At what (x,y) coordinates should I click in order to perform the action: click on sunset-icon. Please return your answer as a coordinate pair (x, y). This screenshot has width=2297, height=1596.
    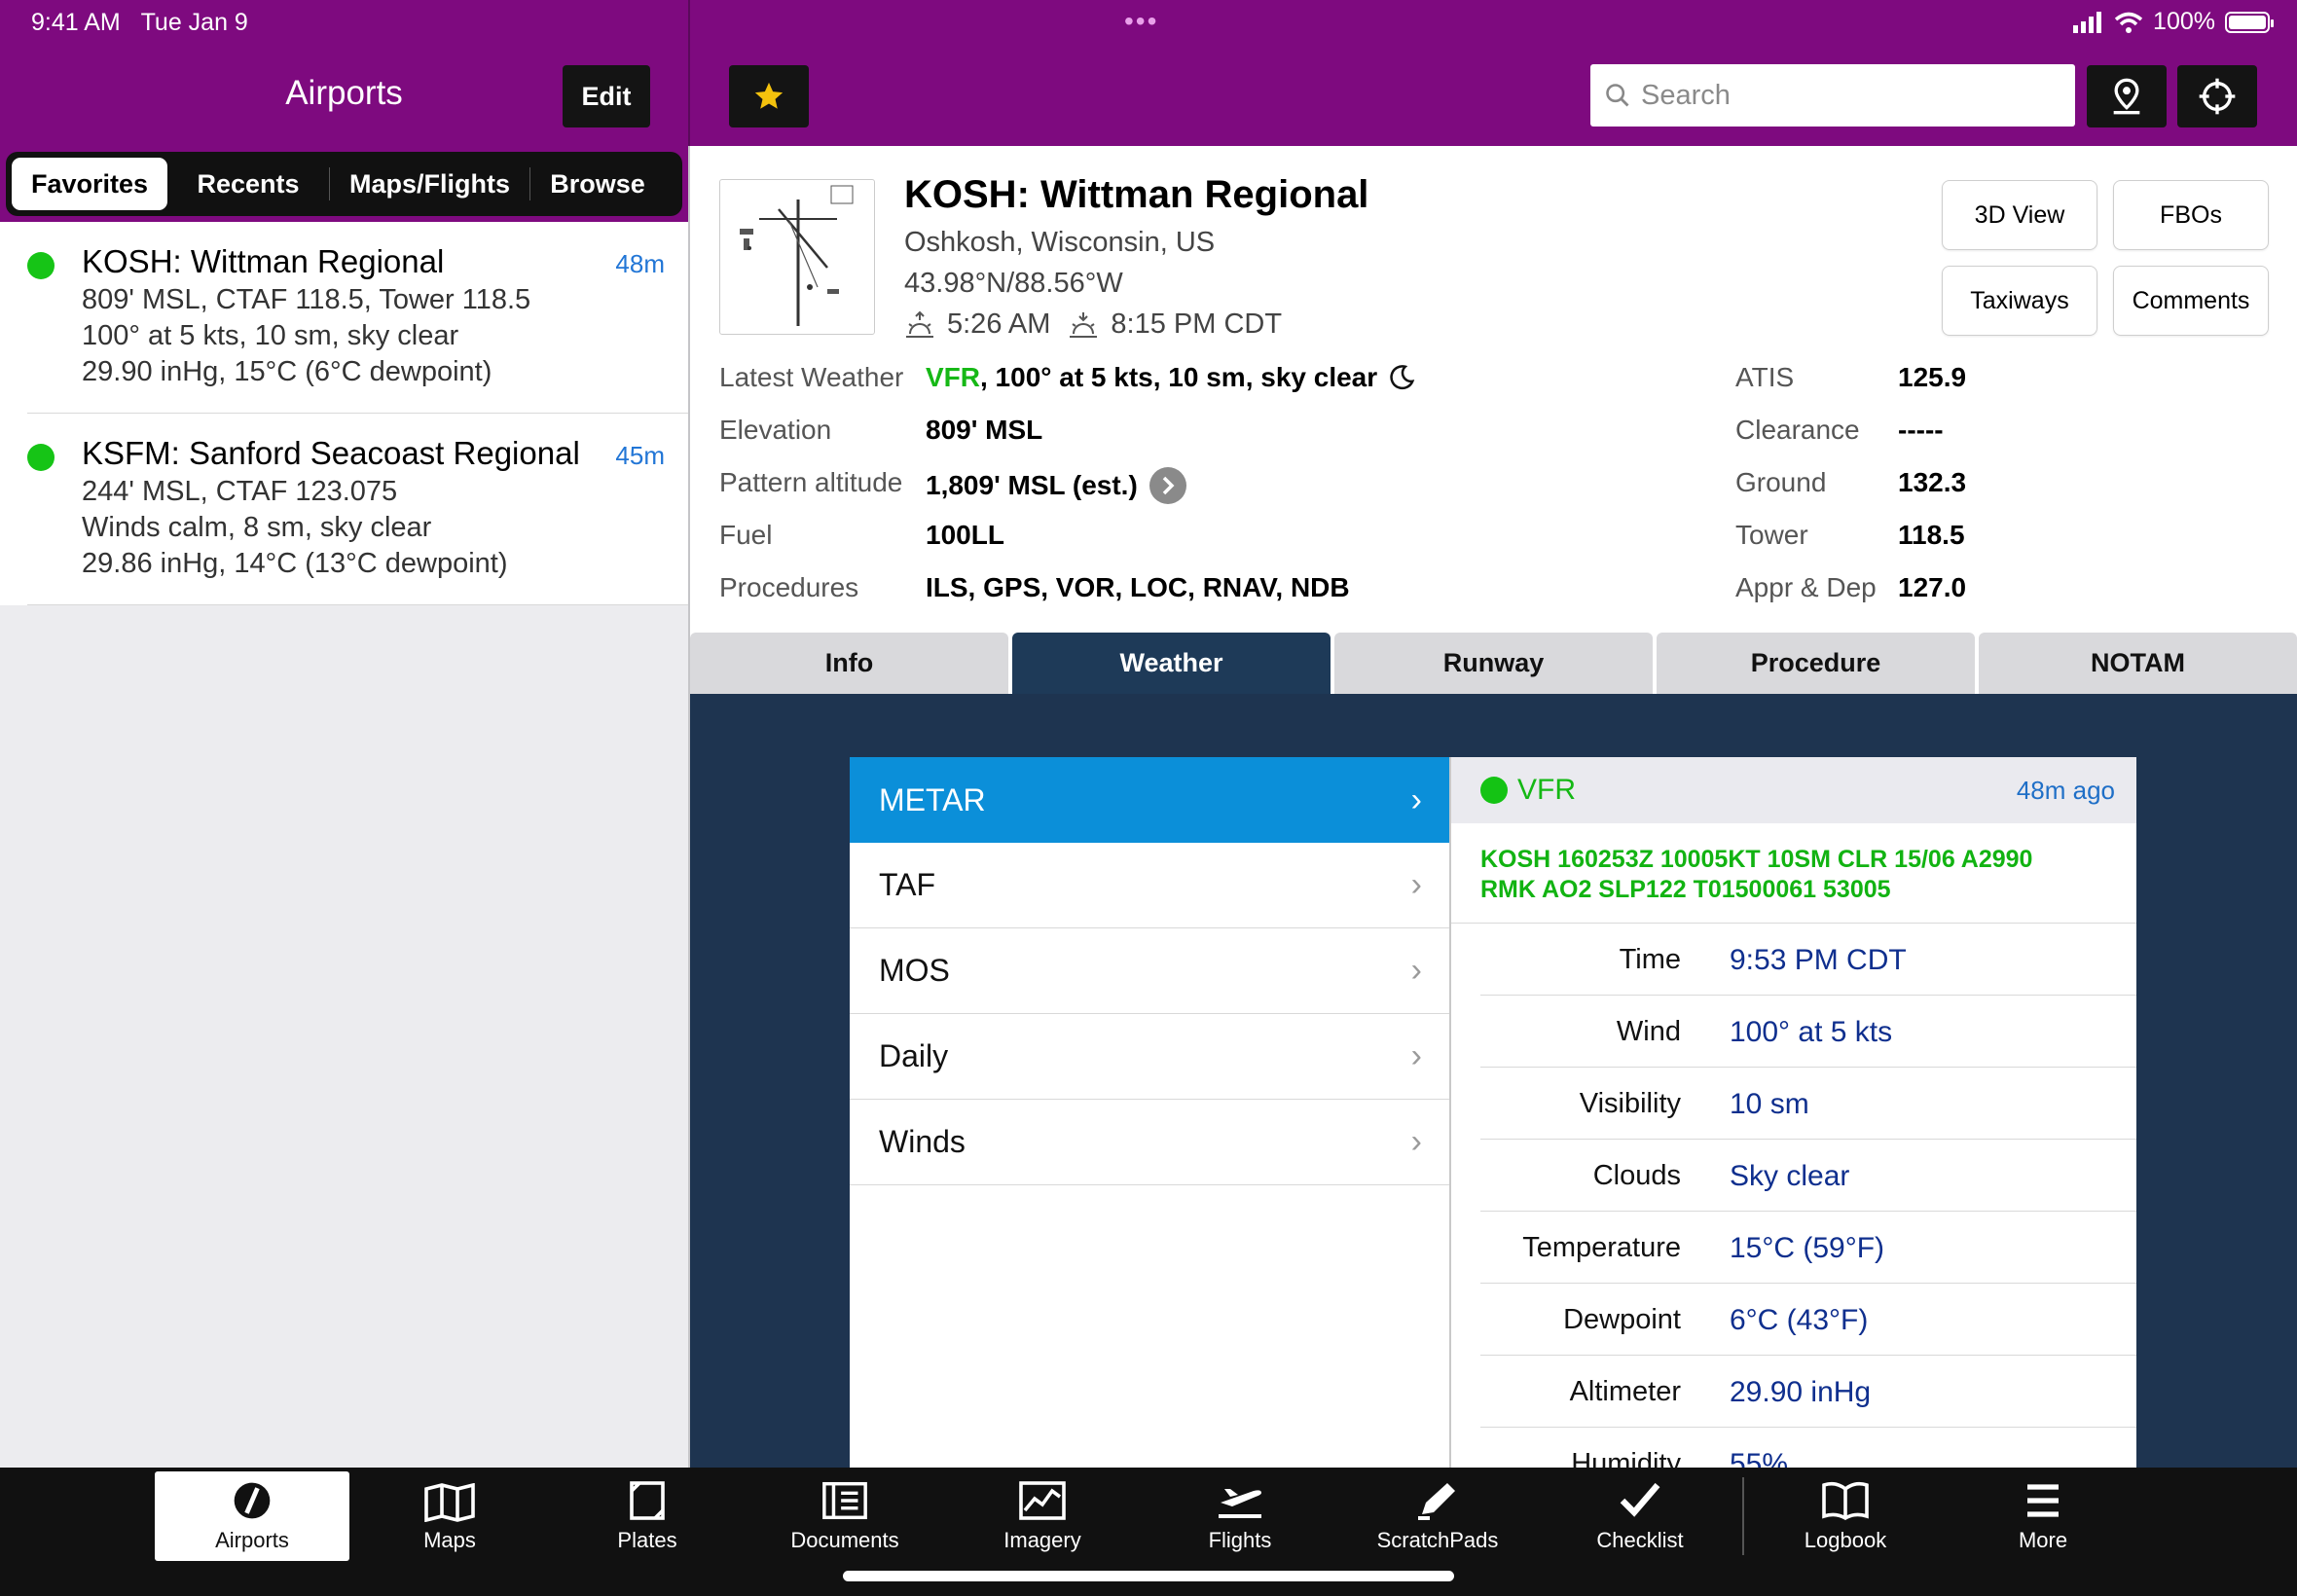
    Looking at the image, I should click on (1084, 325).